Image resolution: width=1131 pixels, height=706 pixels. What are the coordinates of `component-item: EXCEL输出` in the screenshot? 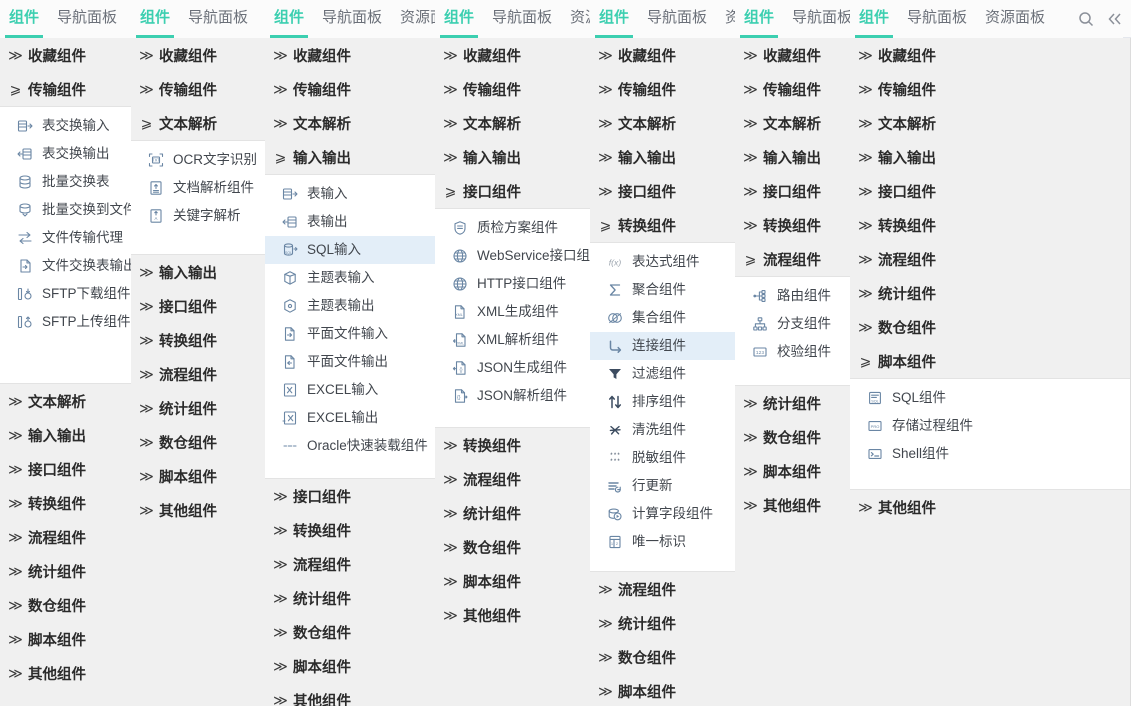 It's located at (350, 418).